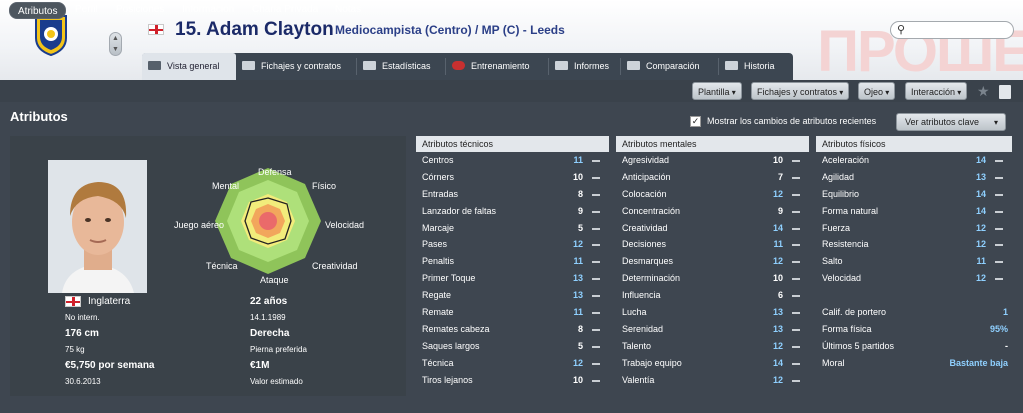 This screenshot has width=1023, height=413. I want to click on attribute-row: Trabajo equipo 14, so click(712, 363).